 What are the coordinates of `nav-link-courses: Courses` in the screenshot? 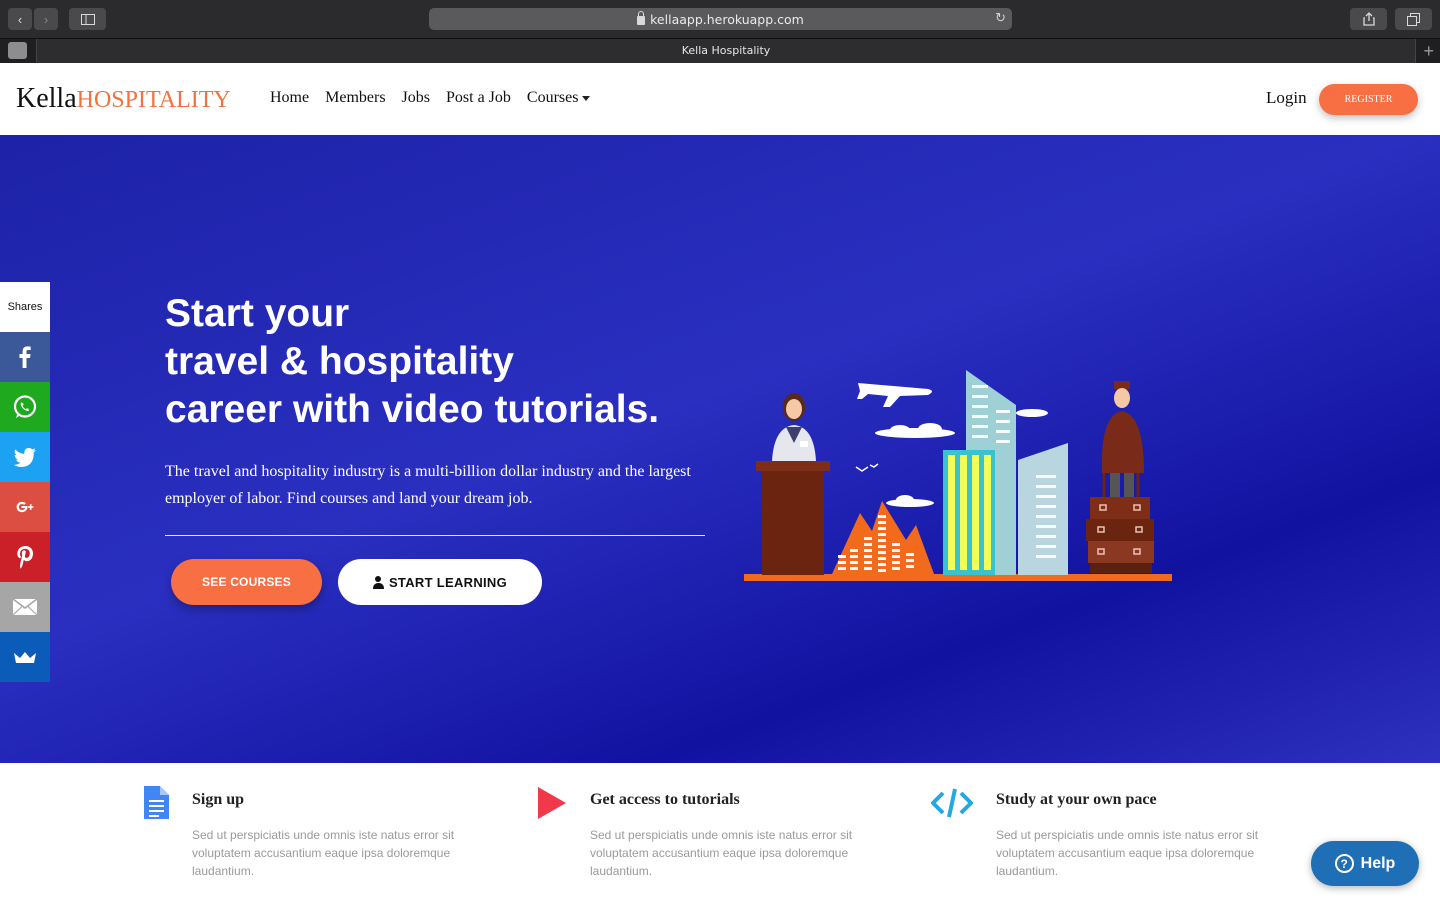 It's located at (552, 97).